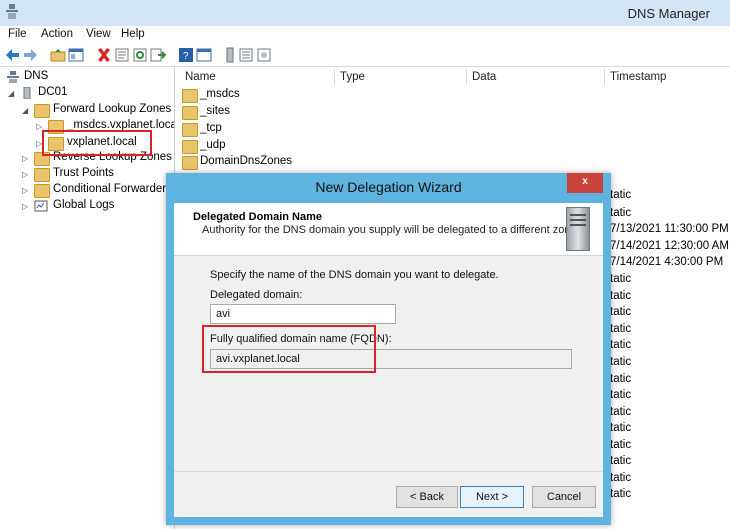  Describe the element at coordinates (301, 339) in the screenshot. I see `fqdn-label: Fully qualified domain name (FQDN):` at that location.